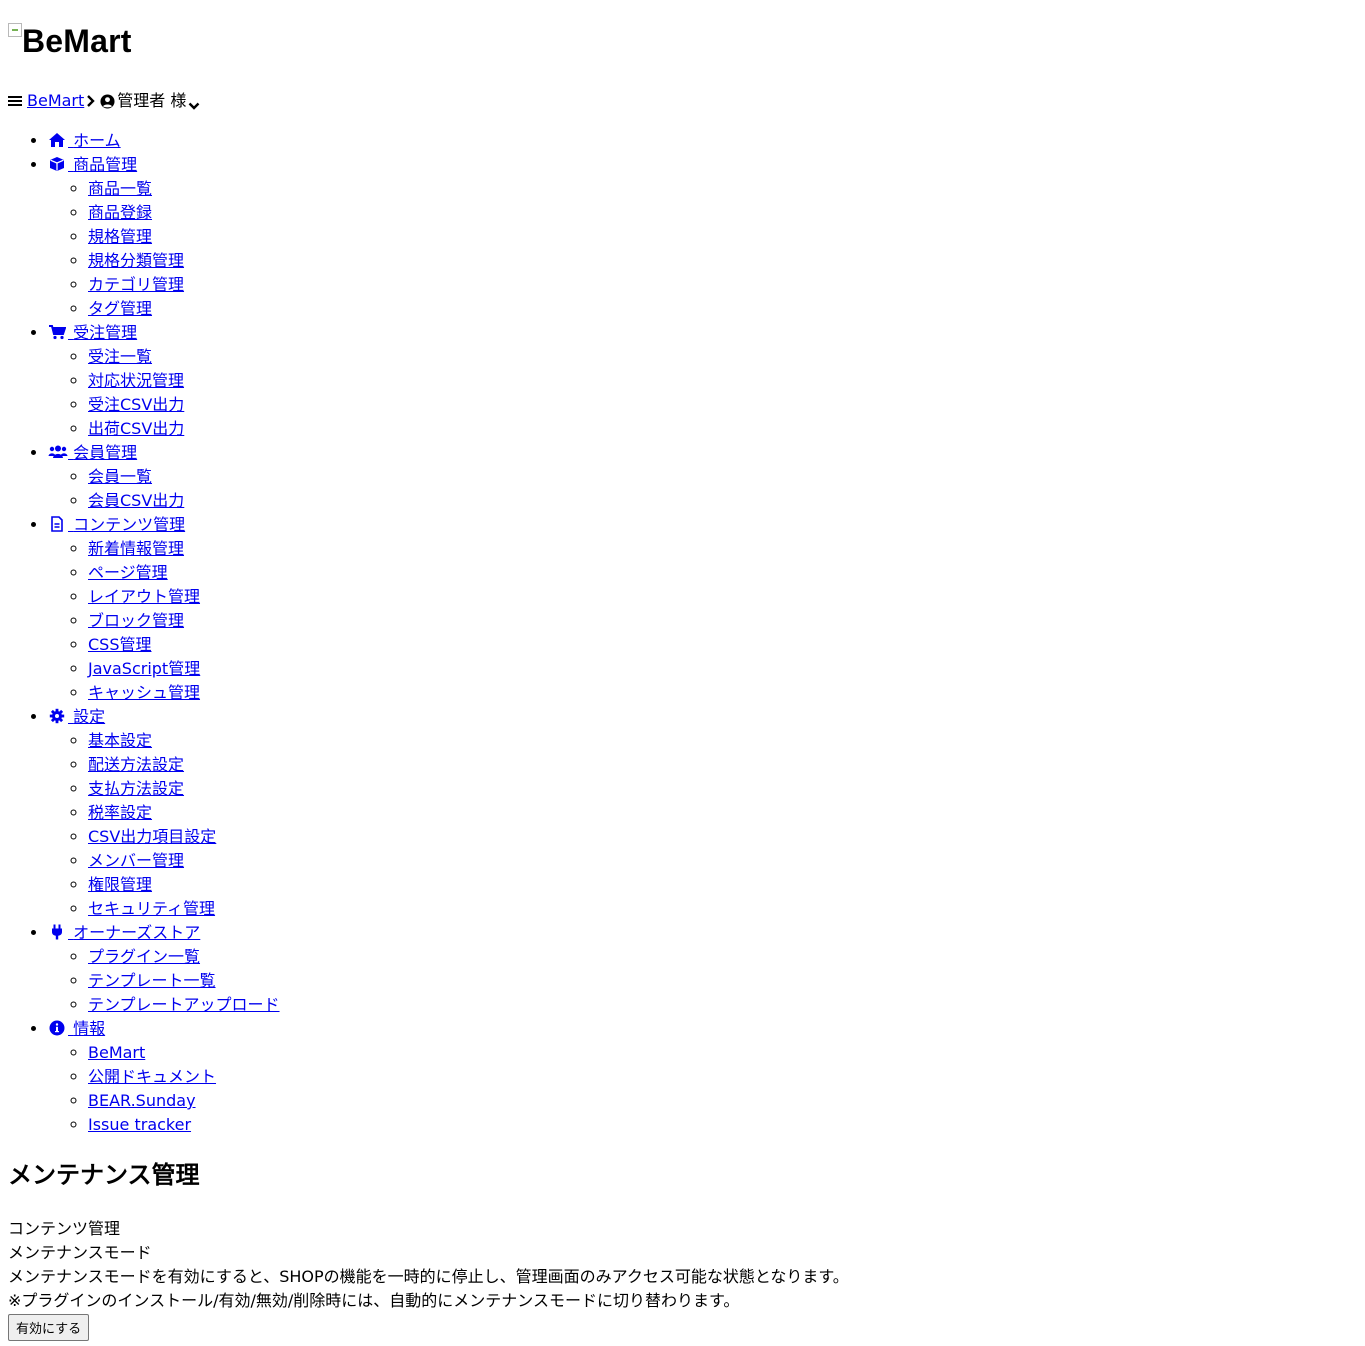 The width and height of the screenshot is (1365, 1346). What do you see at coordinates (152, 836) in the screenshot?
I see `nav-sub-link: CSV出力項目設定` at bounding box center [152, 836].